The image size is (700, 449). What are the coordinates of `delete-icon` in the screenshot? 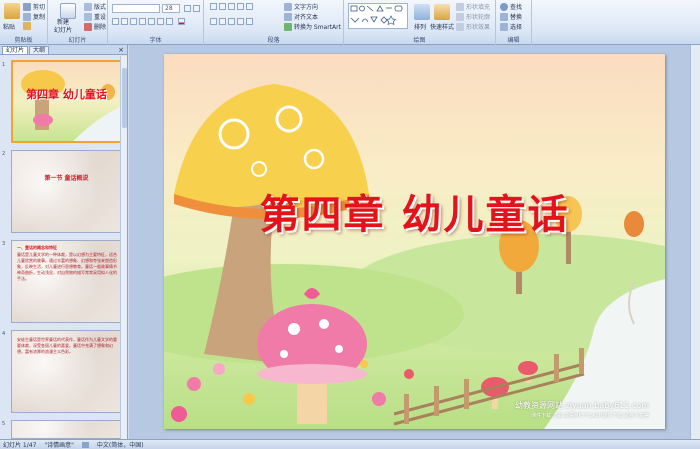 It's located at (88, 26).